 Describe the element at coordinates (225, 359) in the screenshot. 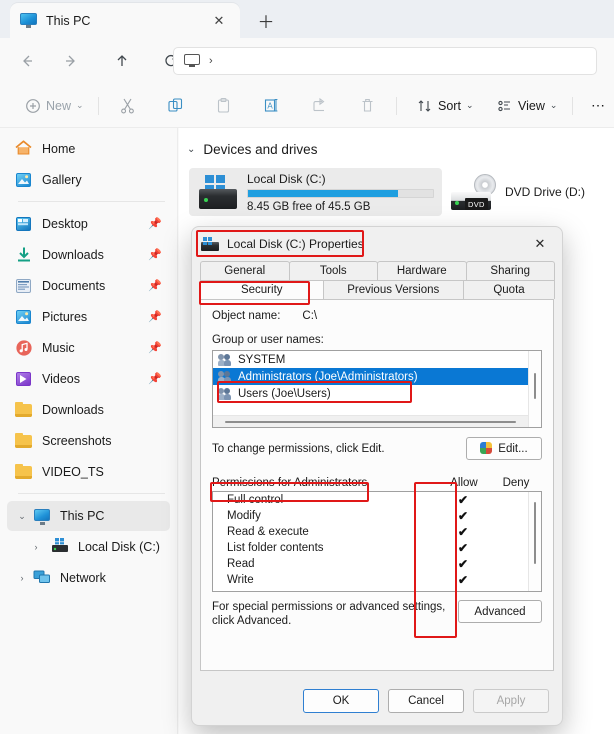

I see `users-group-icon` at that location.